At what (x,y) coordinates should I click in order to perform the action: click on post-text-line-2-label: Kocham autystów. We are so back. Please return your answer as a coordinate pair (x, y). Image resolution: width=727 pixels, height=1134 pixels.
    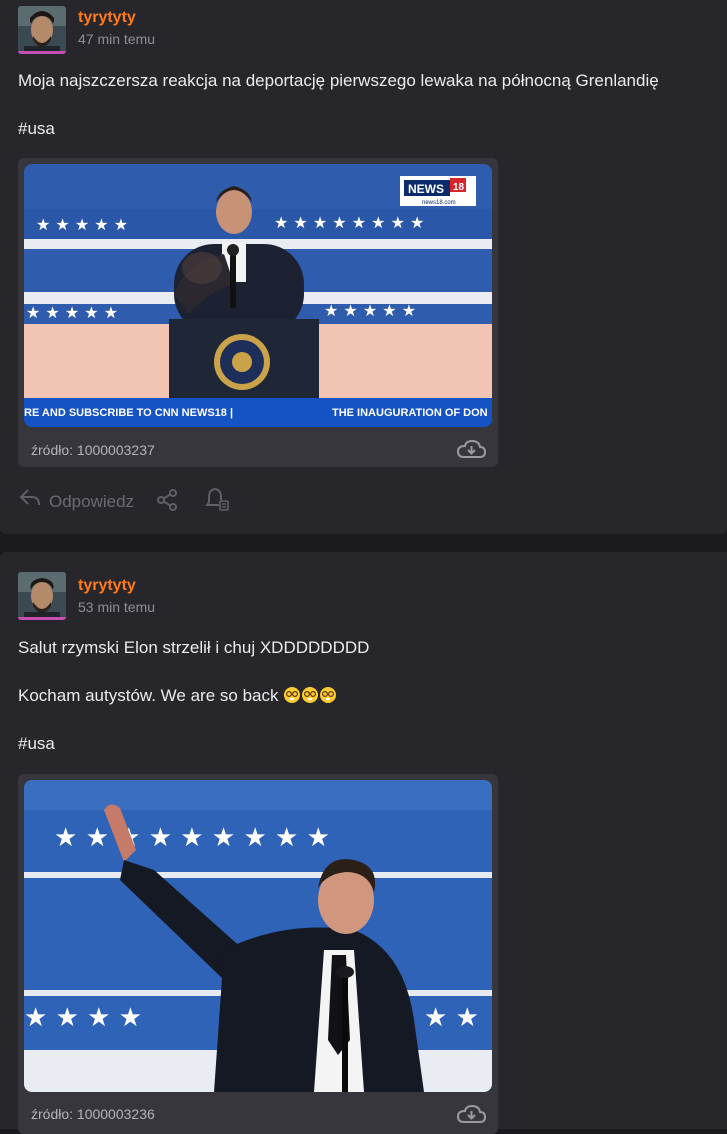
    Looking at the image, I should click on (148, 695).